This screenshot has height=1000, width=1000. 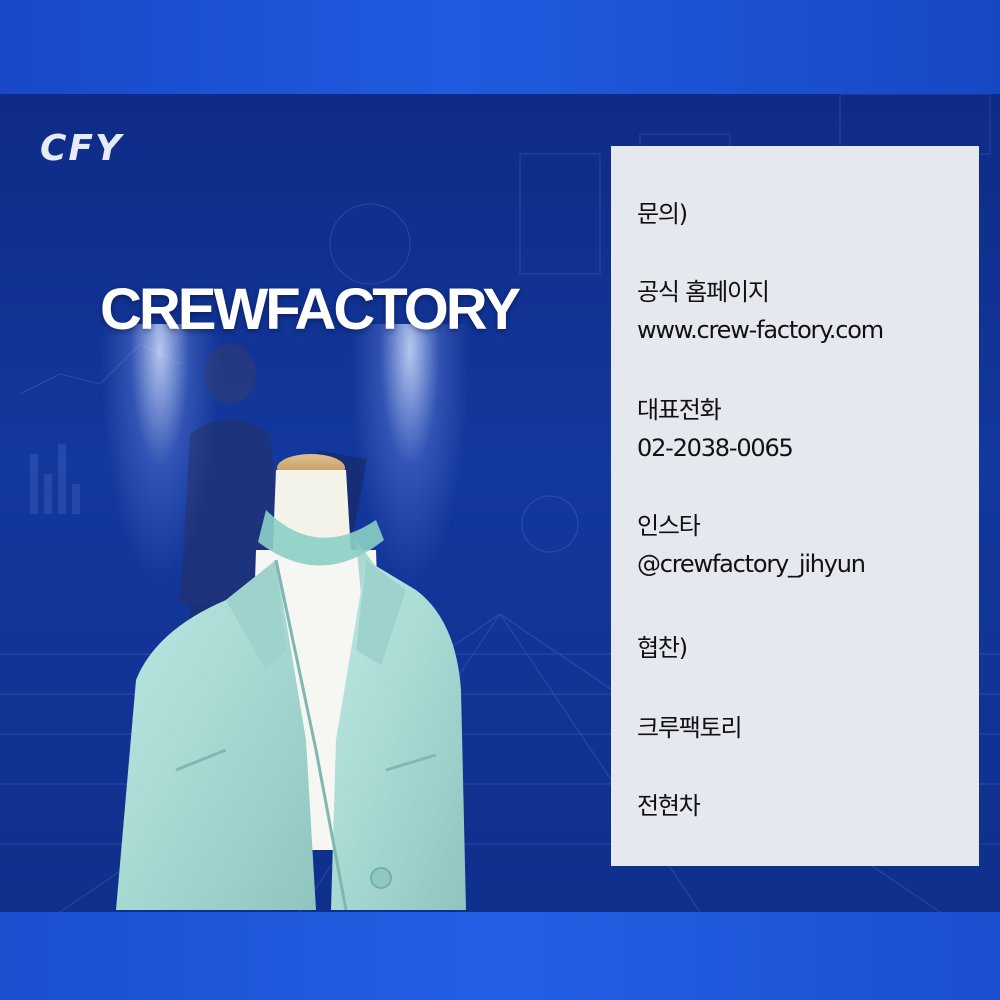 I want to click on top-band, so click(x=500, y=47).